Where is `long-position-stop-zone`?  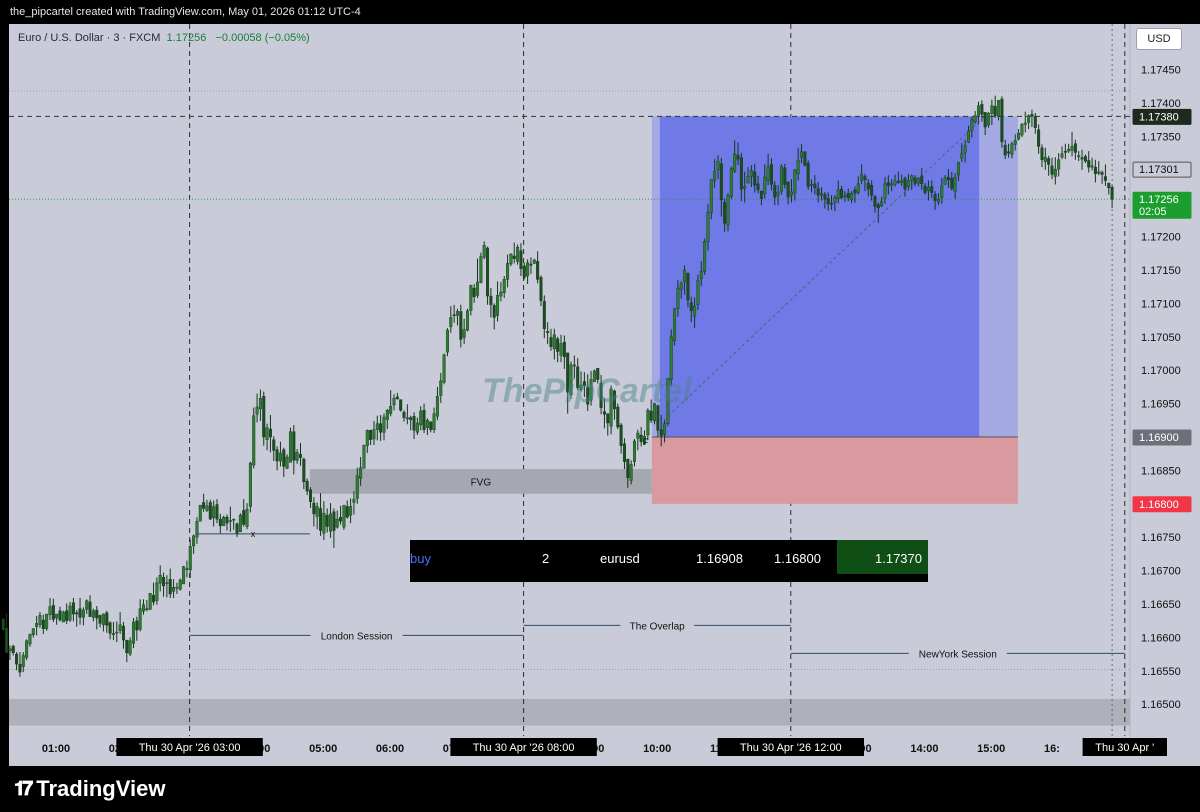
long-position-stop-zone is located at coordinates (834, 470).